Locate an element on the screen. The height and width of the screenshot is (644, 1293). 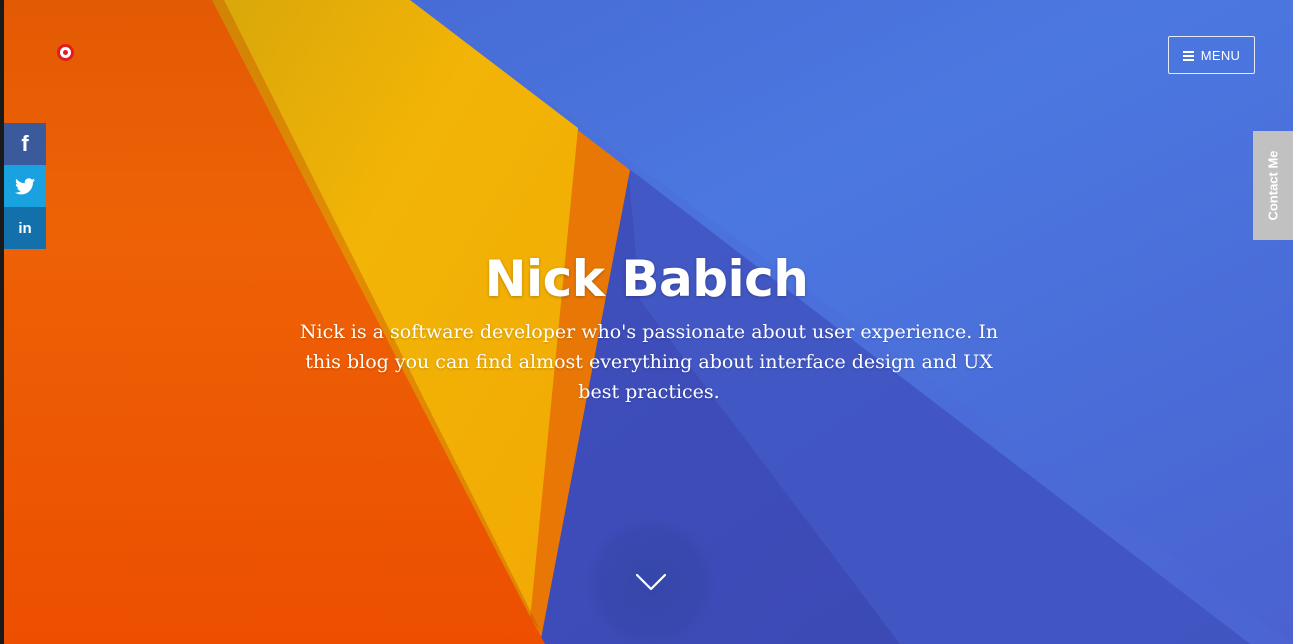
contact-me-label: Contact Me is located at coordinates (1273, 185).